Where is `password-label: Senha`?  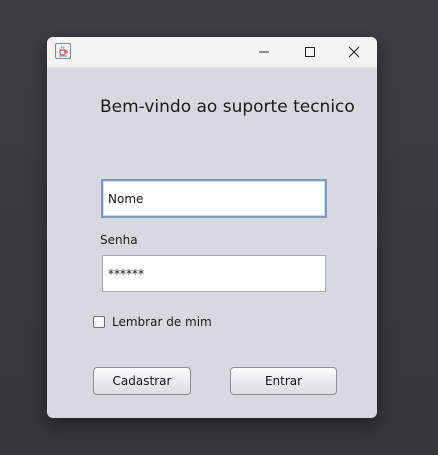
password-label: Senha is located at coordinates (119, 240).